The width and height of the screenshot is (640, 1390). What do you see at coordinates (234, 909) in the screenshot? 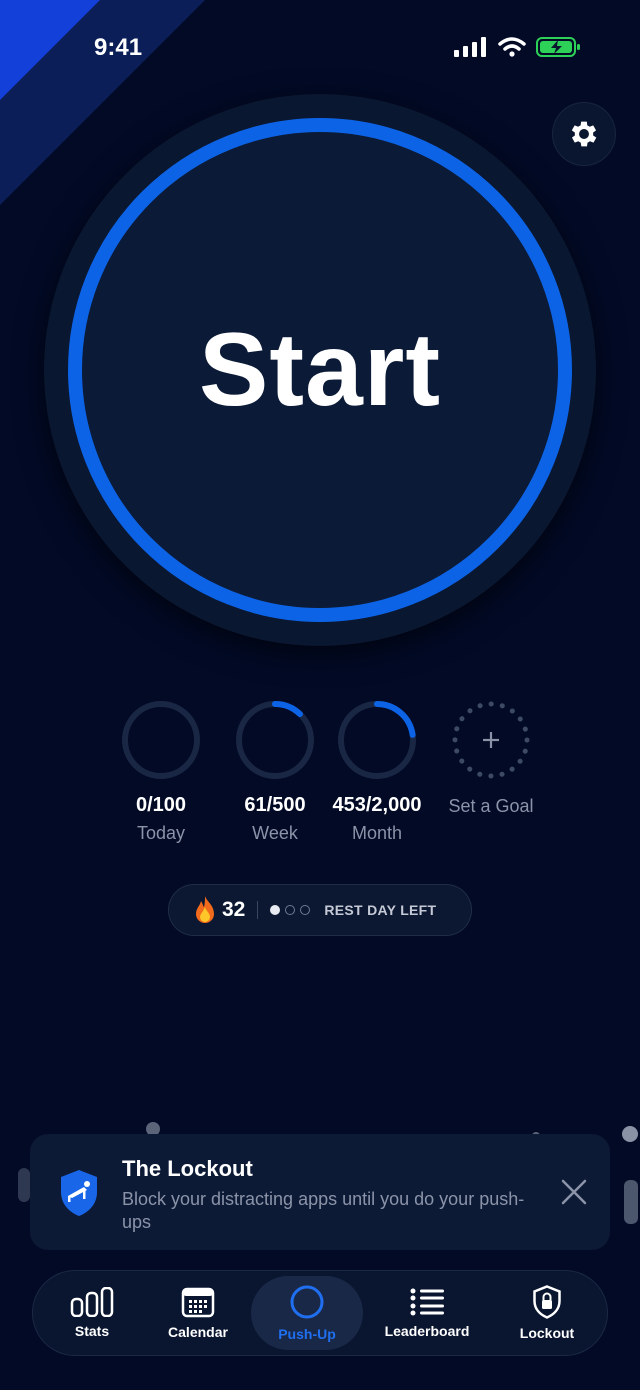
I see `streak-count: 32` at bounding box center [234, 909].